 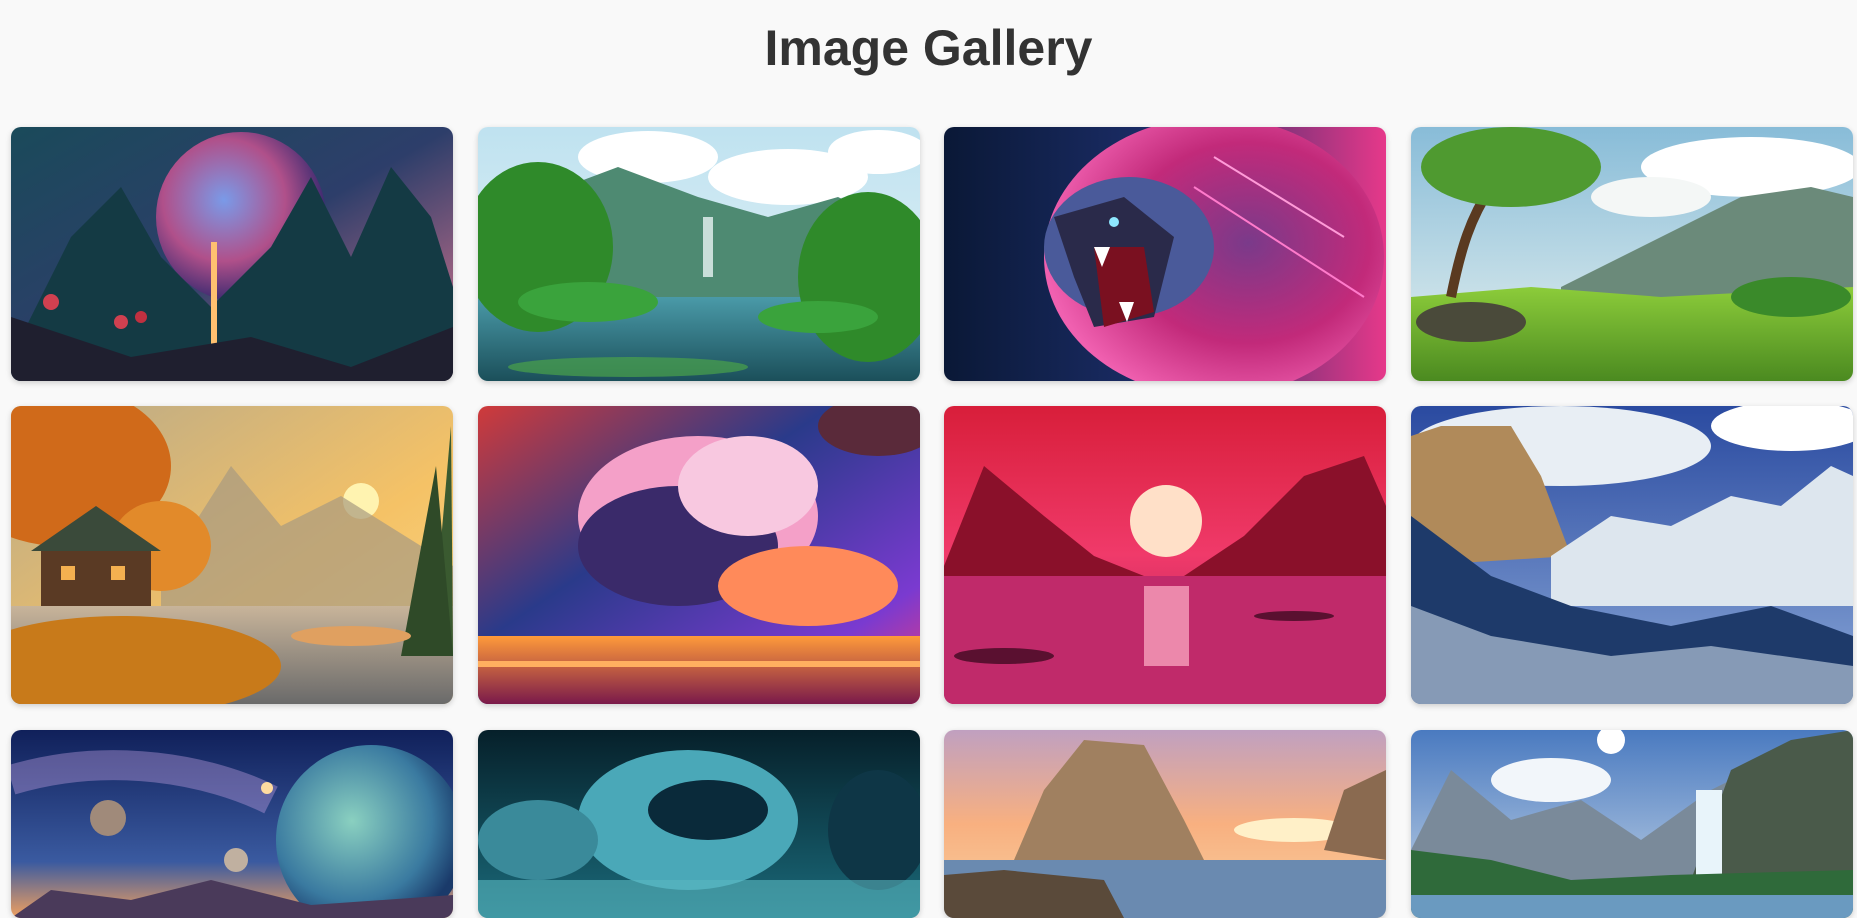 What do you see at coordinates (232, 254) in the screenshot?
I see `gallery-image-alien-planet` at bounding box center [232, 254].